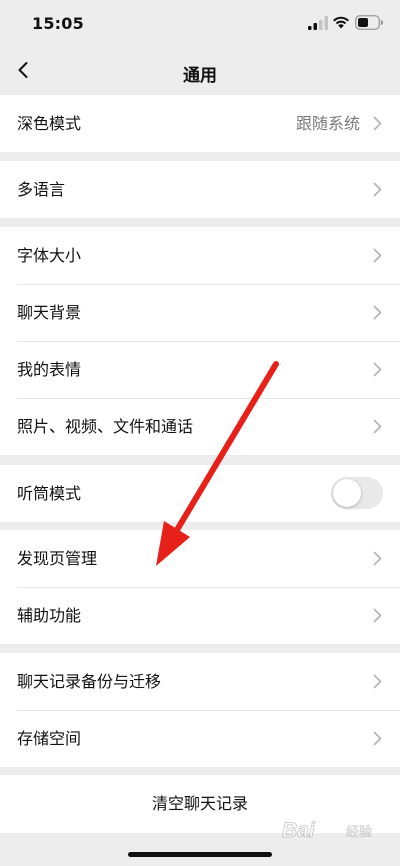  I want to click on row-value: 跟随系统, so click(327, 123).